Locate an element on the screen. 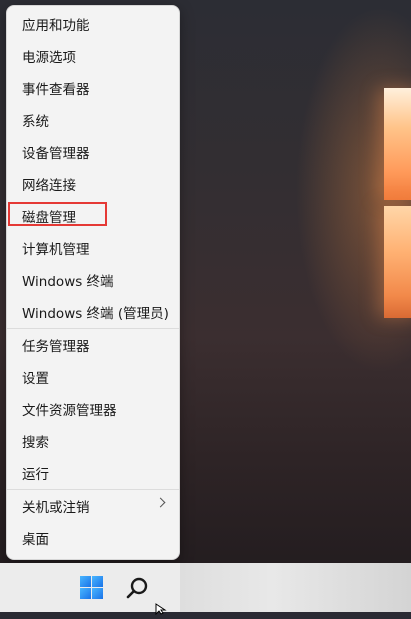 This screenshot has width=411, height=619. search-icon is located at coordinates (138, 588).